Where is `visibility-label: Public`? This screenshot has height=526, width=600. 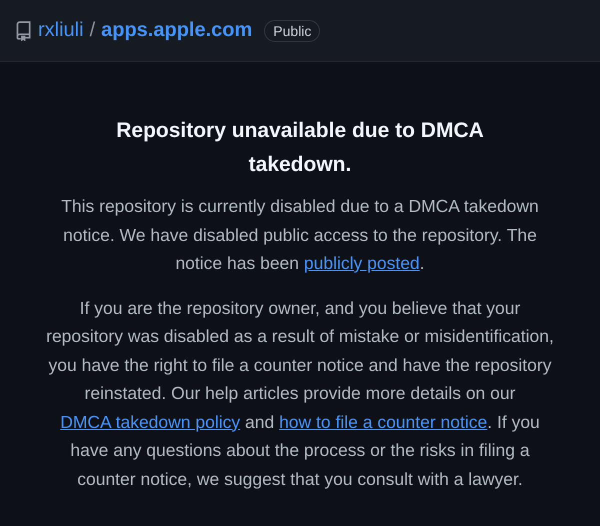 visibility-label: Public is located at coordinates (292, 31).